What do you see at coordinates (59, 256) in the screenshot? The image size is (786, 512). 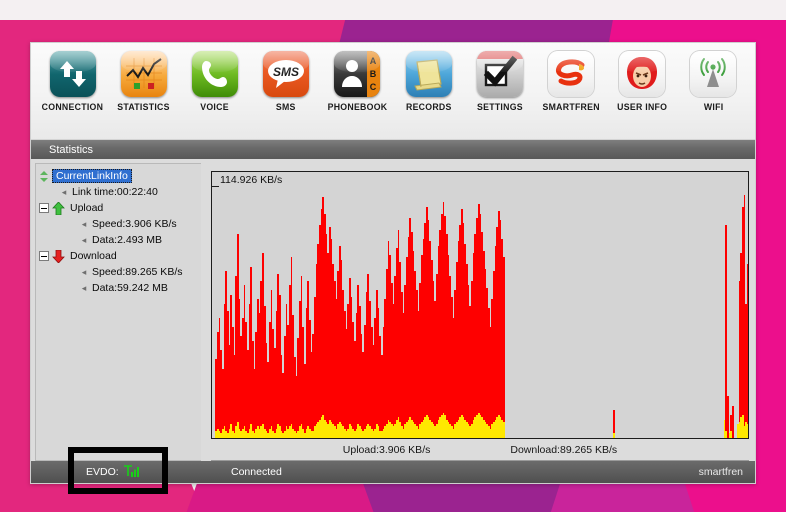 I see `download-arrow-icon` at bounding box center [59, 256].